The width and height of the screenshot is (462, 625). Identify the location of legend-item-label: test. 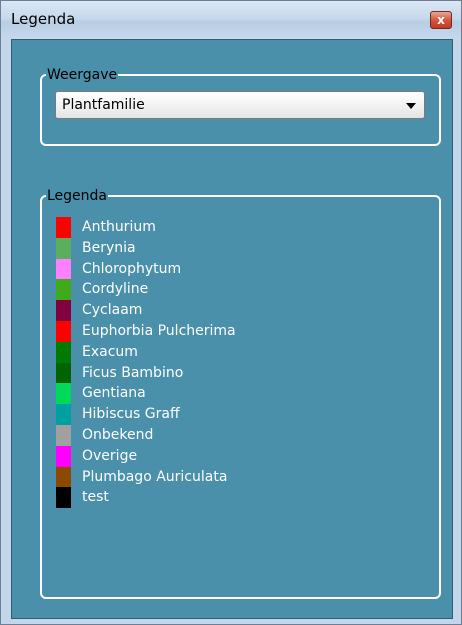
(95, 497).